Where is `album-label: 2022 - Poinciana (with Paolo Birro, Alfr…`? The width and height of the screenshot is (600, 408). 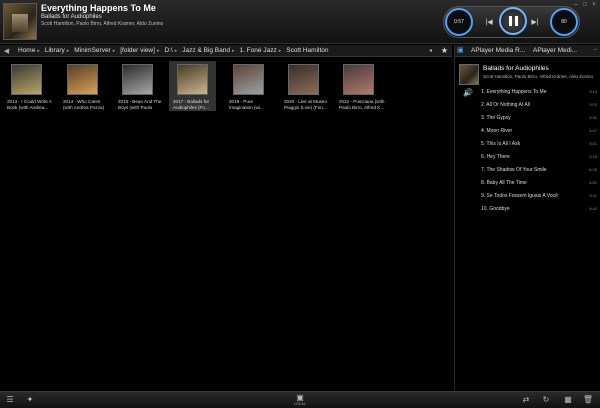
album-label: 2022 - Poinciana (with Paolo Birro, Alfr… is located at coordinates (362, 104).